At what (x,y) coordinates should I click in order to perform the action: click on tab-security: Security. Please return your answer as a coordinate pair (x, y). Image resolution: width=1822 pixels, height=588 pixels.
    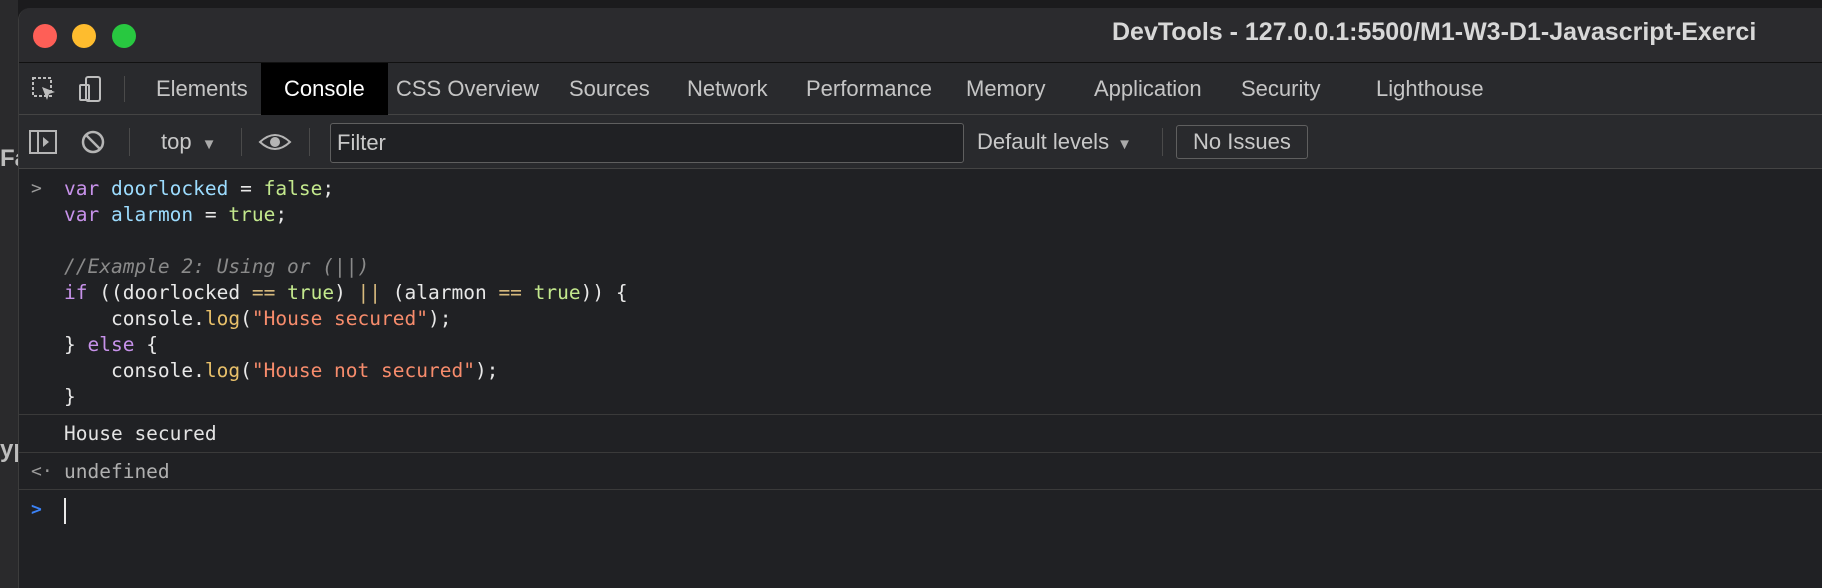
    Looking at the image, I should click on (1280, 89).